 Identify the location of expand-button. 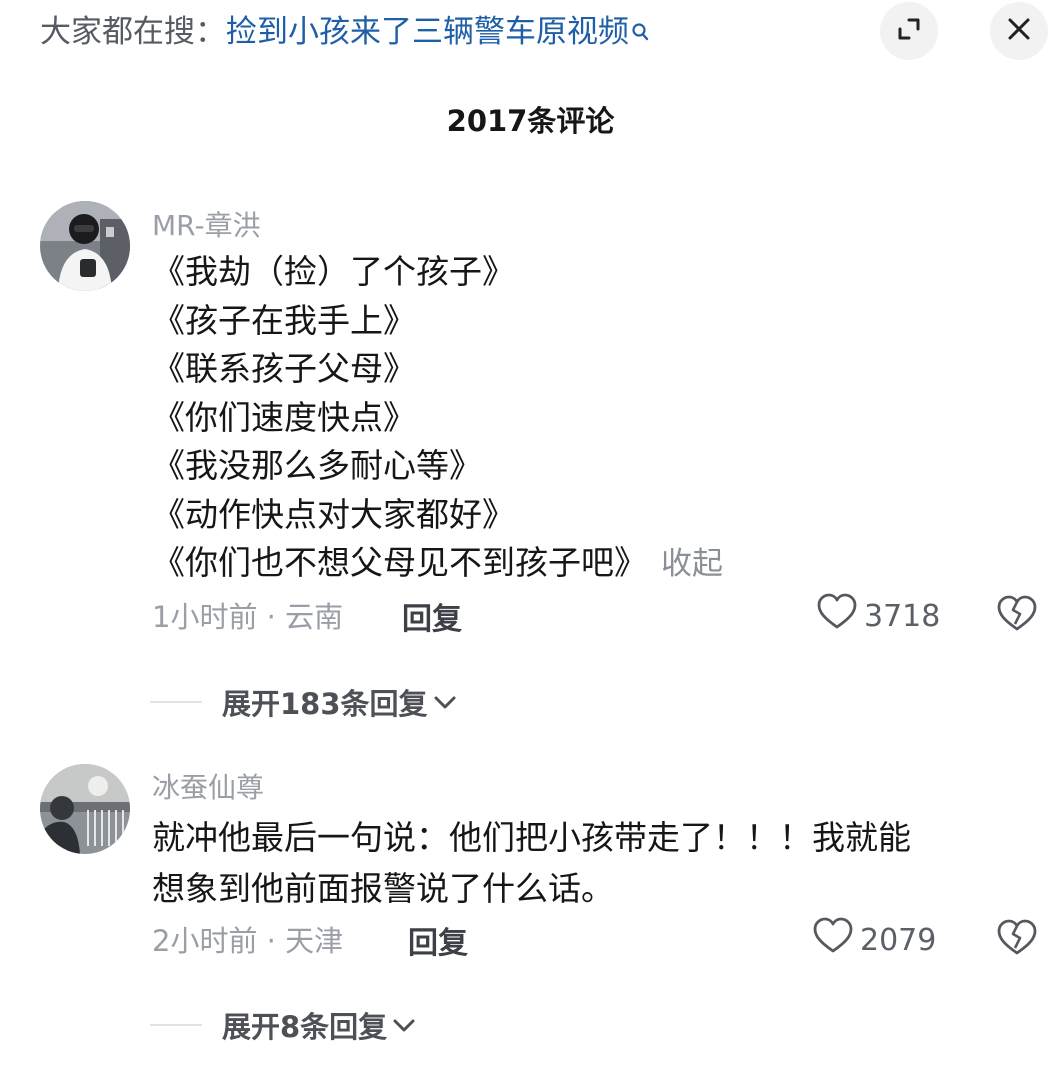
(909, 31).